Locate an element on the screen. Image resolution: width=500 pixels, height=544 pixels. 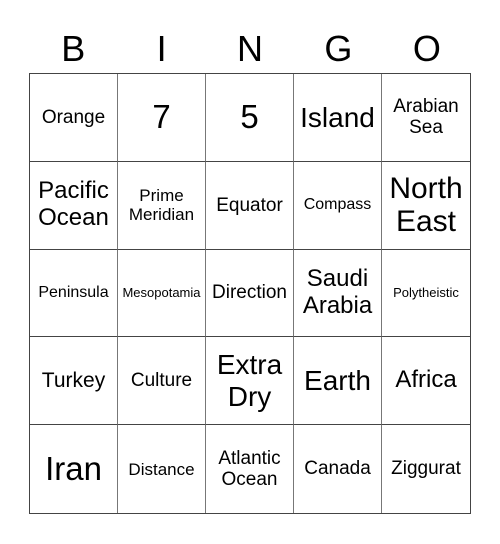
bingo-cell: Ziggurat is located at coordinates (426, 469).